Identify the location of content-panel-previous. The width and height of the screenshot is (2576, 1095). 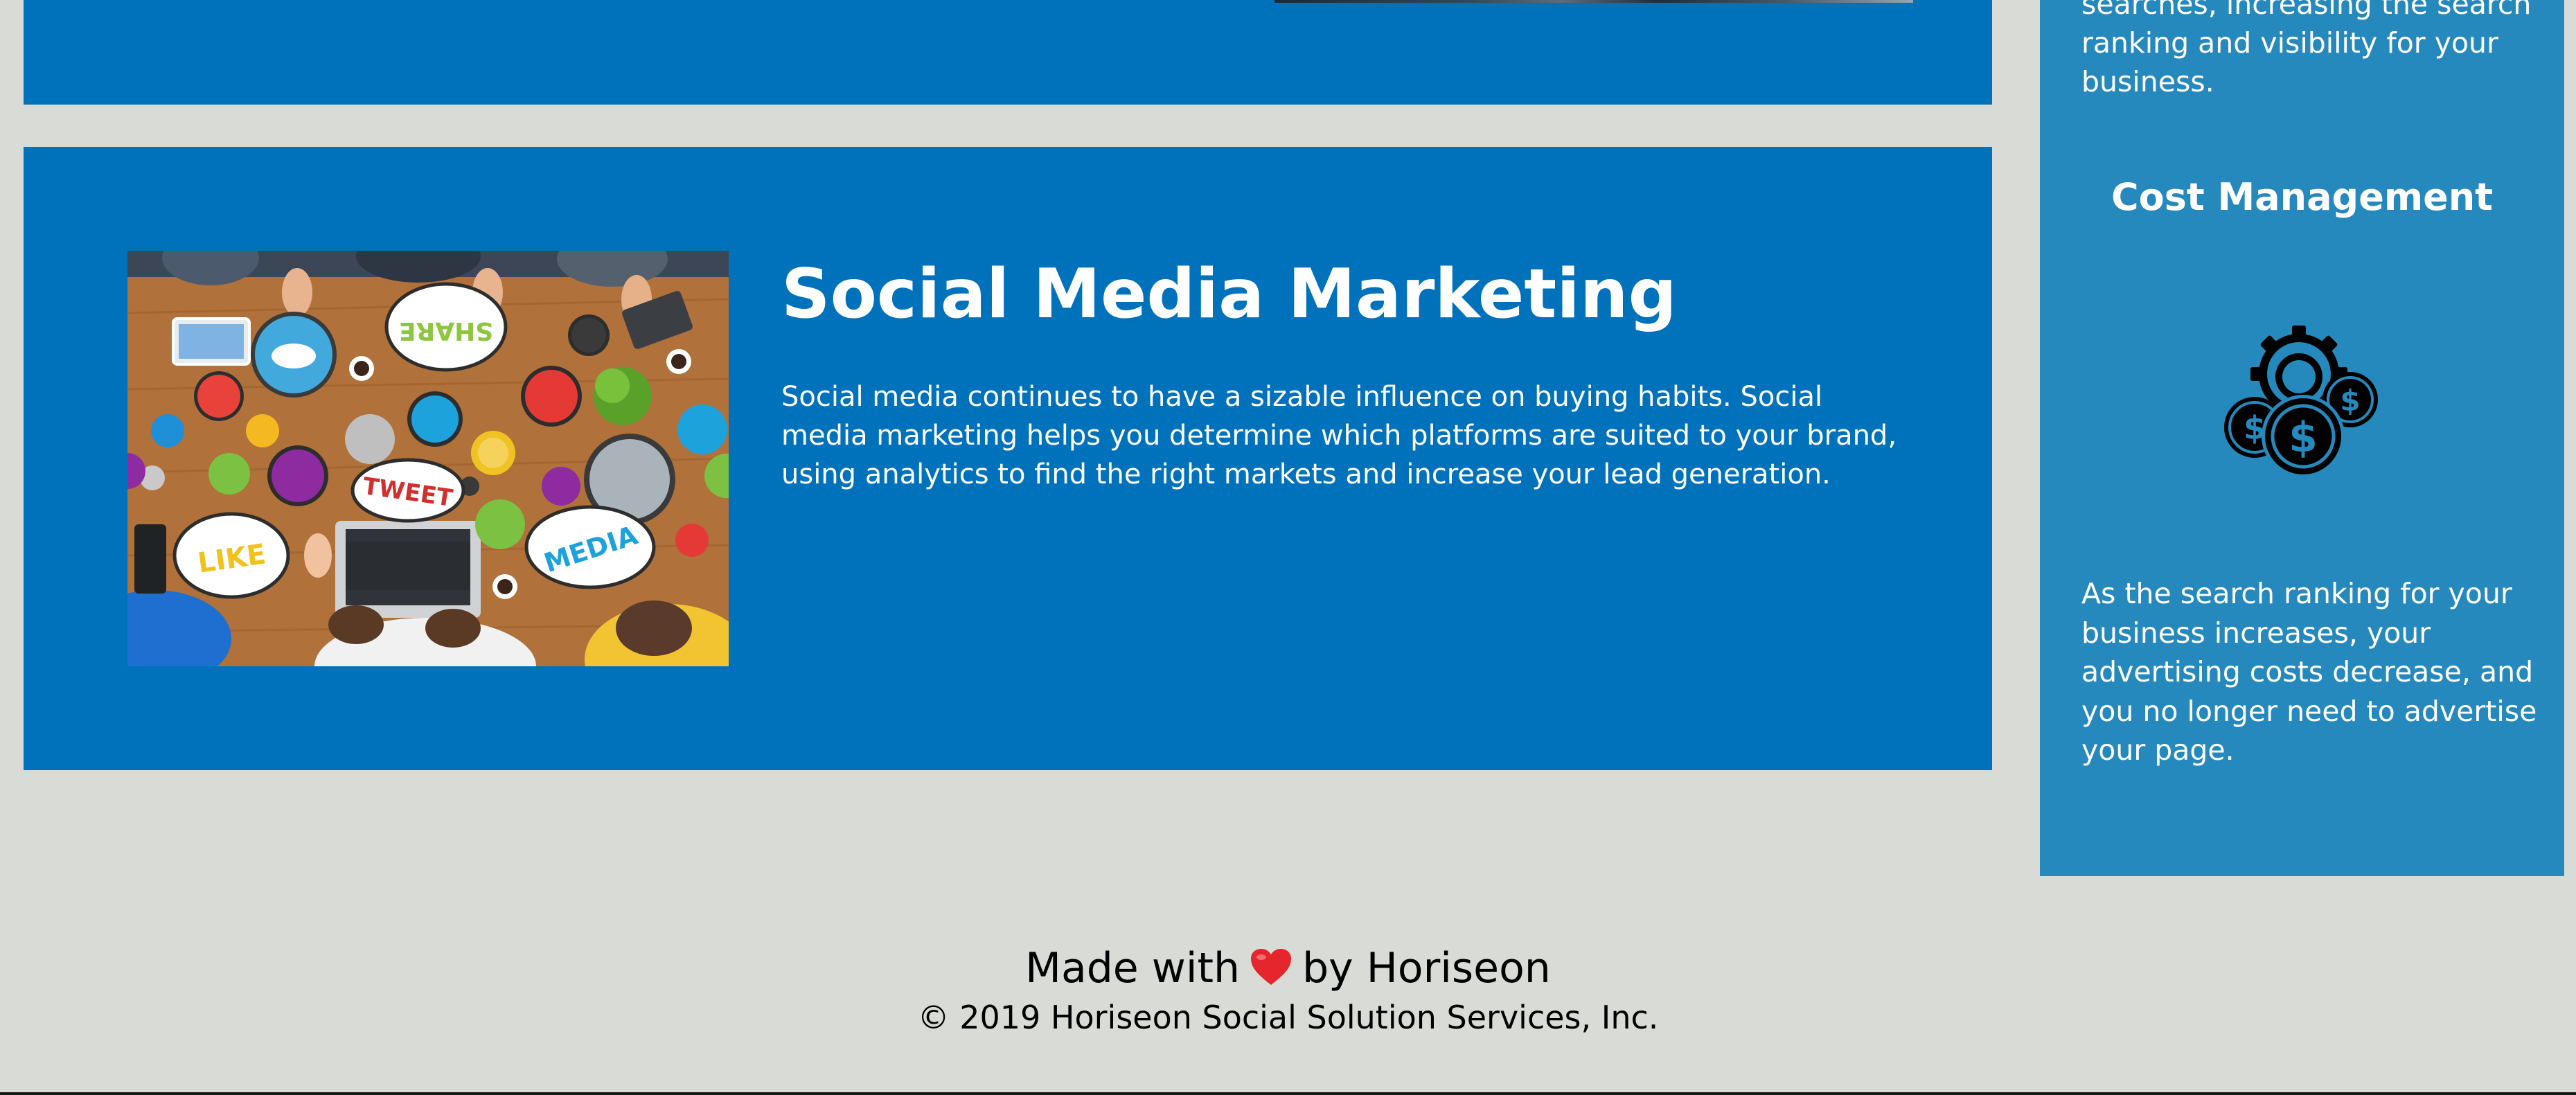
(1008, 52).